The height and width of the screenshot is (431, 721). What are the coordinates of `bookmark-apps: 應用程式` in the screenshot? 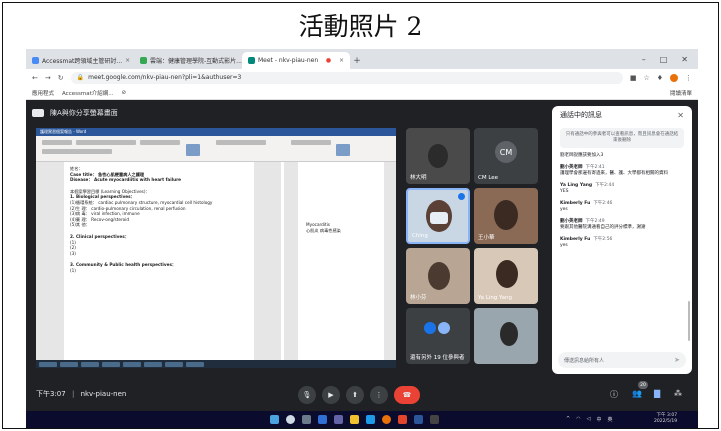 It's located at (43, 93).